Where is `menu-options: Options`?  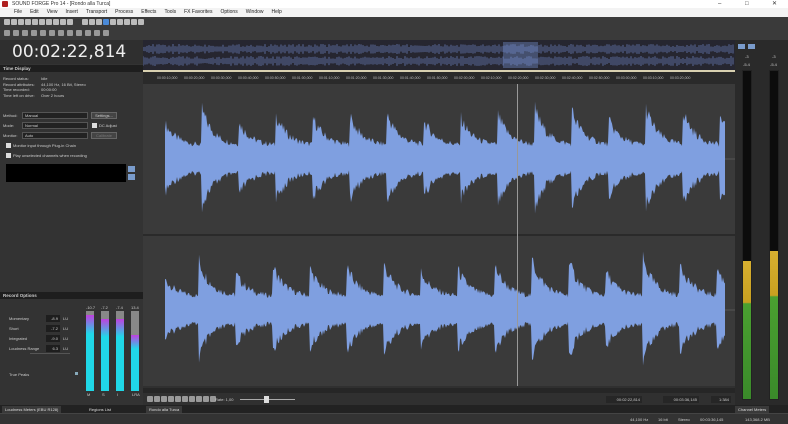 menu-options: Options is located at coordinates (228, 12).